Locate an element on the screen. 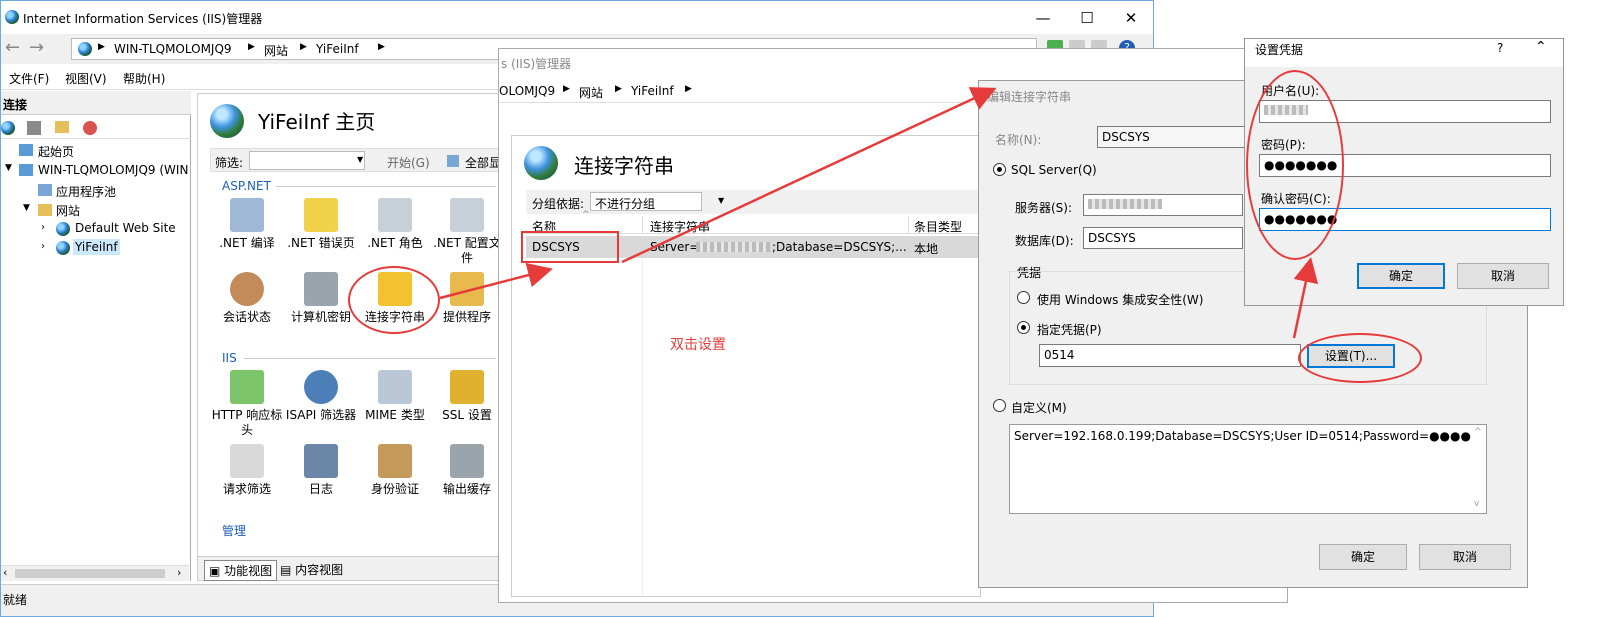 This screenshot has height=617, width=1602. feature-net-roles: .NET 角色 is located at coordinates (395, 224).